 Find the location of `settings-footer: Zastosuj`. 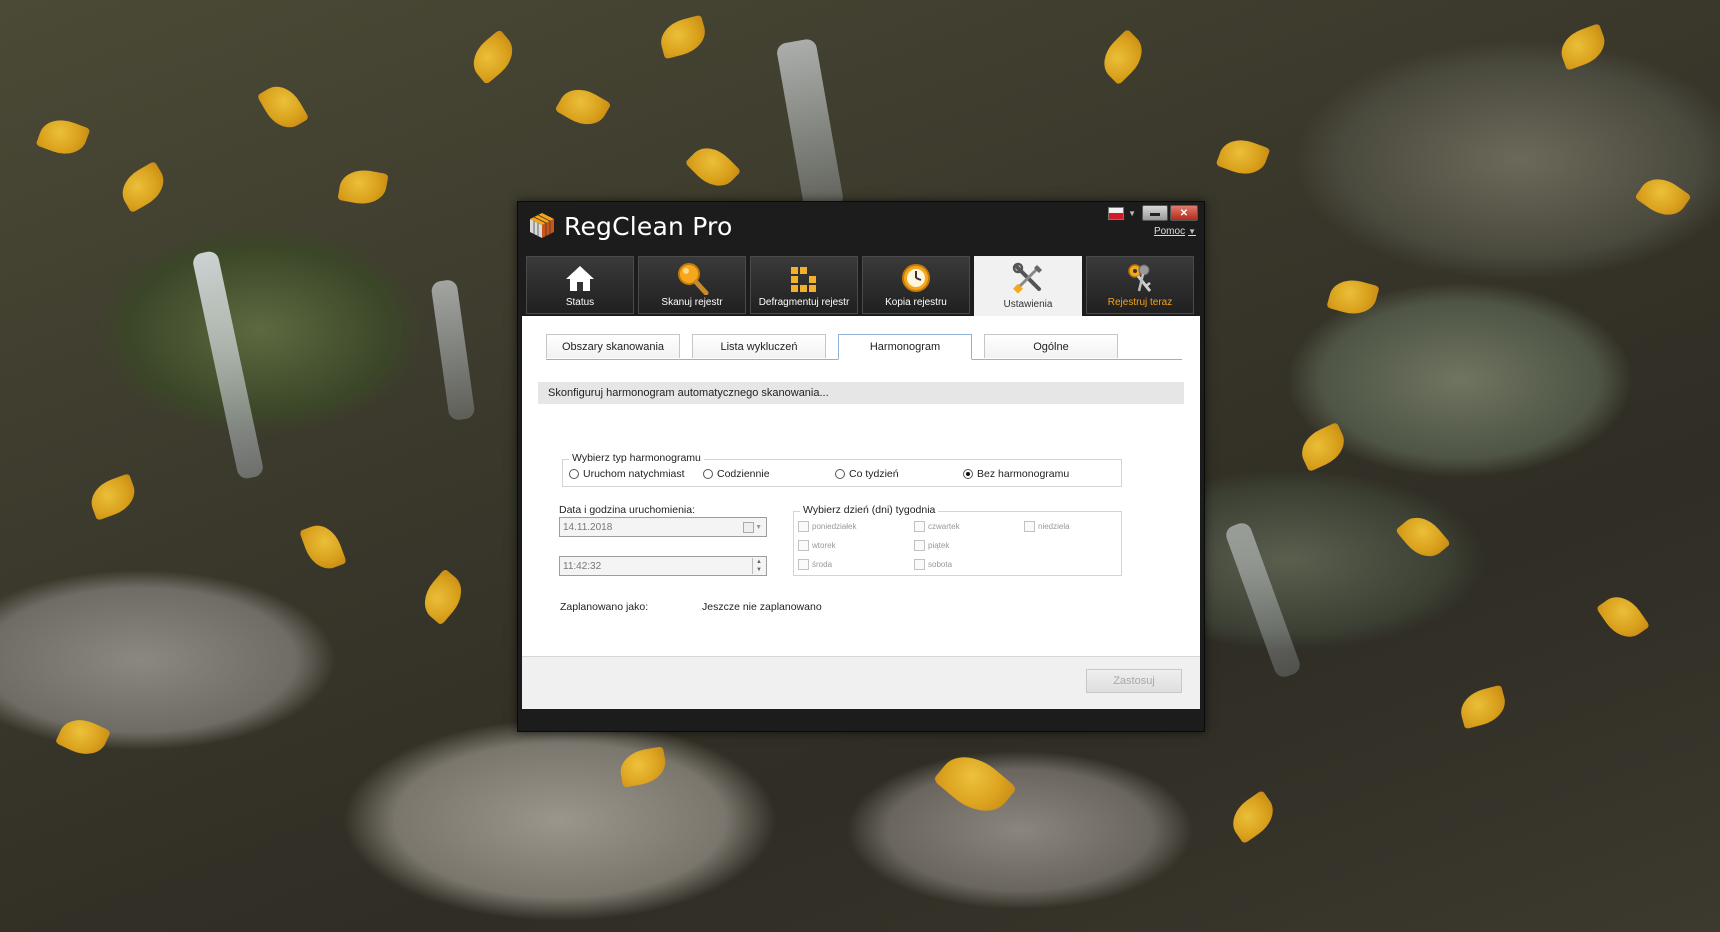

settings-footer: Zastosuj is located at coordinates (861, 682).